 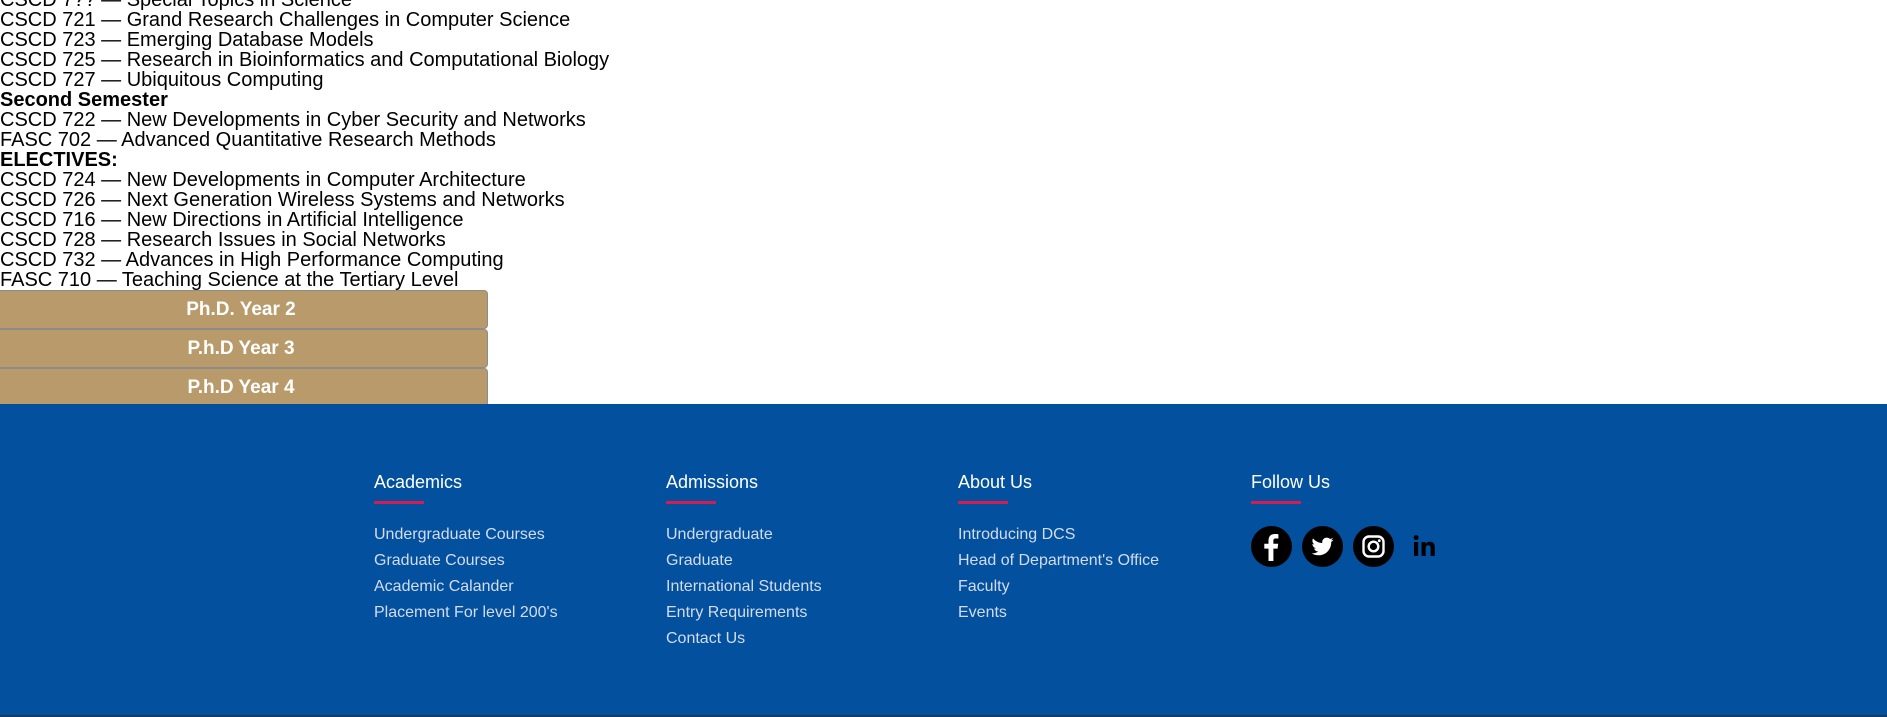 What do you see at coordinates (995, 482) in the screenshot?
I see `footer-about-heading: About Us` at bounding box center [995, 482].